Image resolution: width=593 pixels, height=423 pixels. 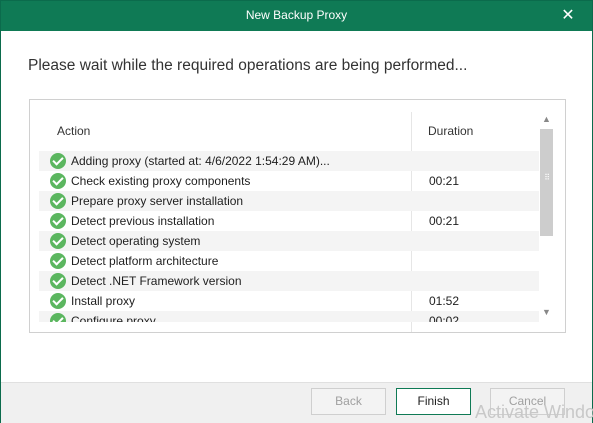 What do you see at coordinates (289, 221) in the screenshot?
I see `table-row: Detect previous installation 00:21` at bounding box center [289, 221].